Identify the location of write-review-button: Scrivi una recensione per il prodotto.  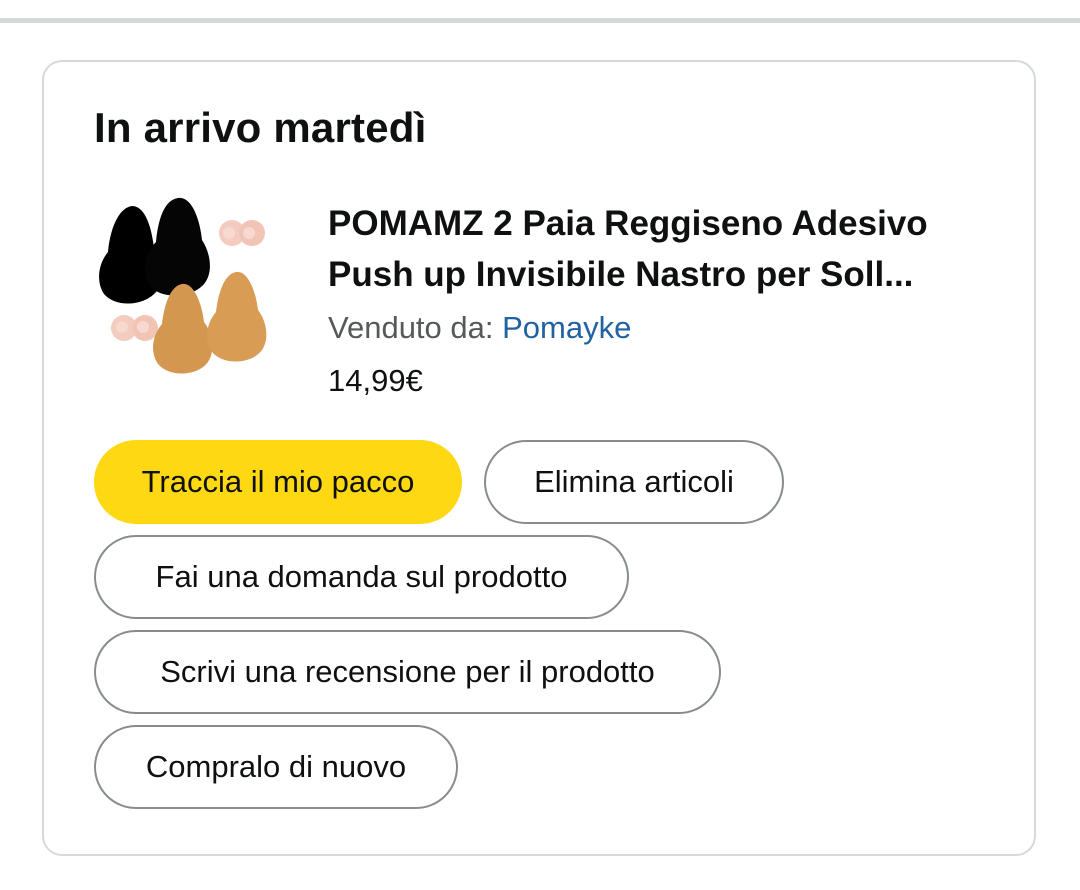
(407, 672).